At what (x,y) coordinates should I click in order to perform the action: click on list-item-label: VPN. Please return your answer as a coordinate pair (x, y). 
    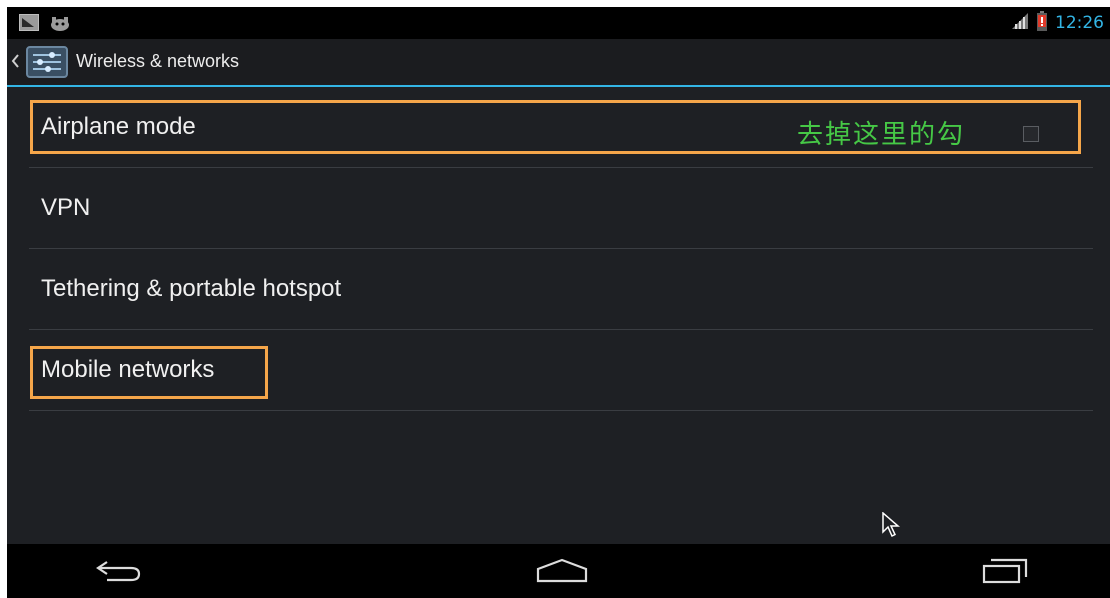
    Looking at the image, I should click on (66, 207).